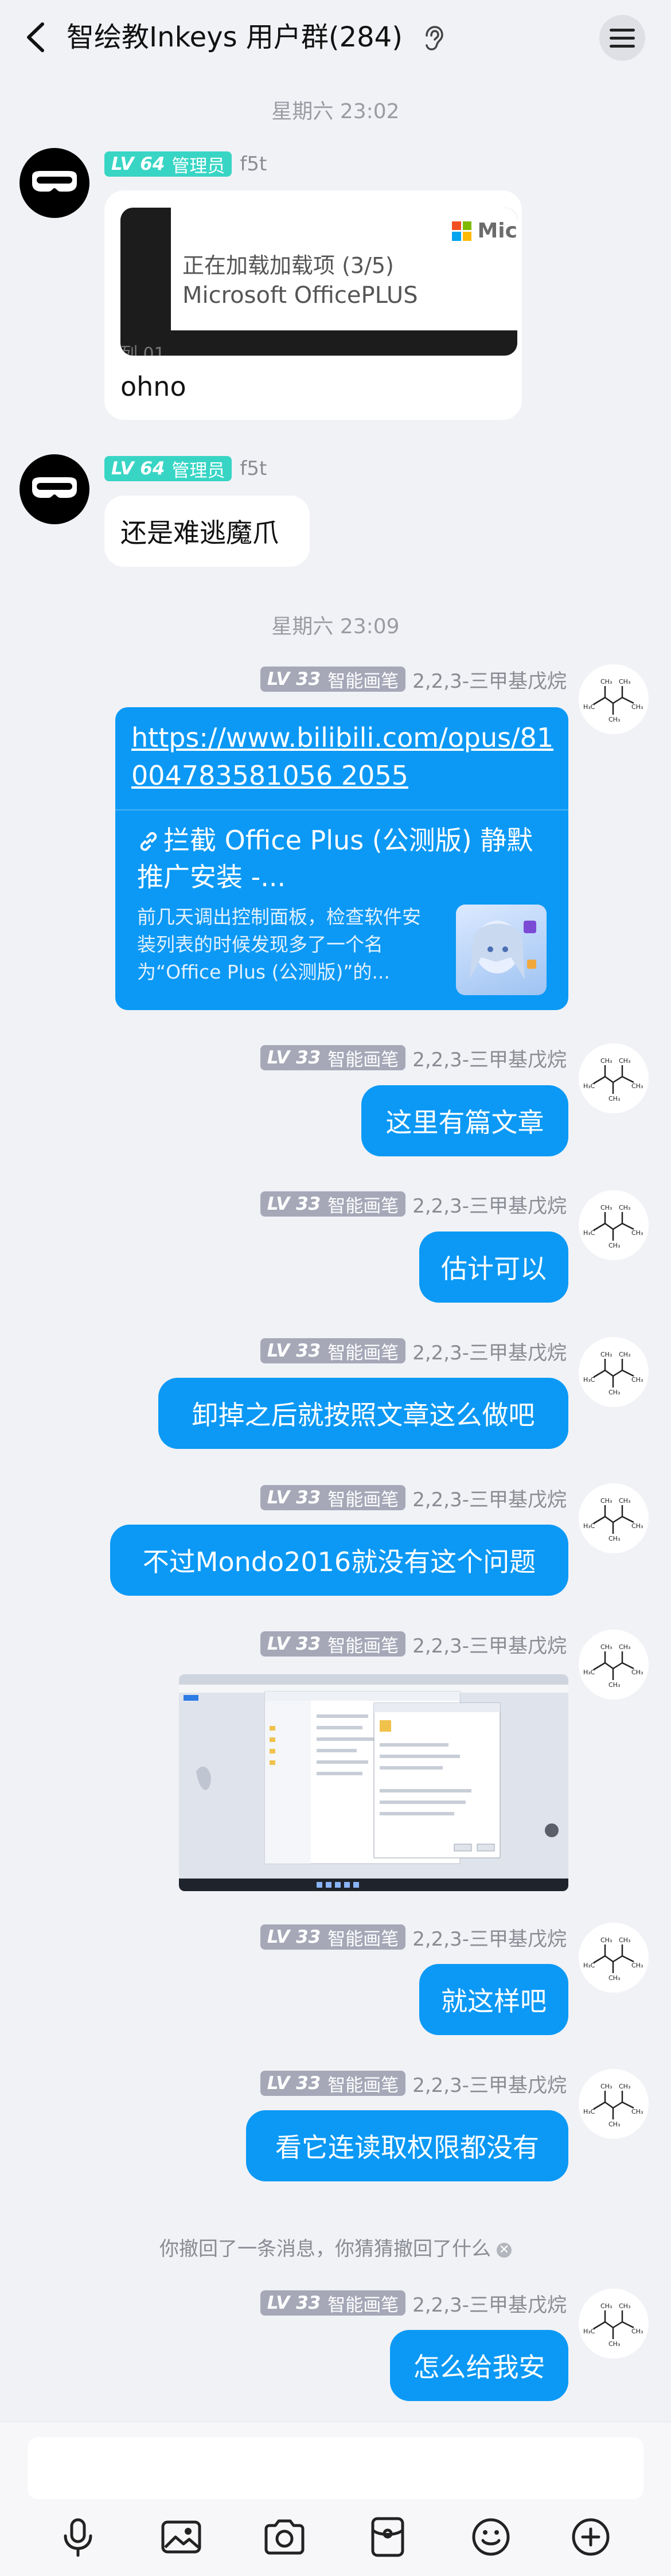  What do you see at coordinates (235, 38) in the screenshot?
I see `group-title: 智绘教Inkeys 用户群(284)` at bounding box center [235, 38].